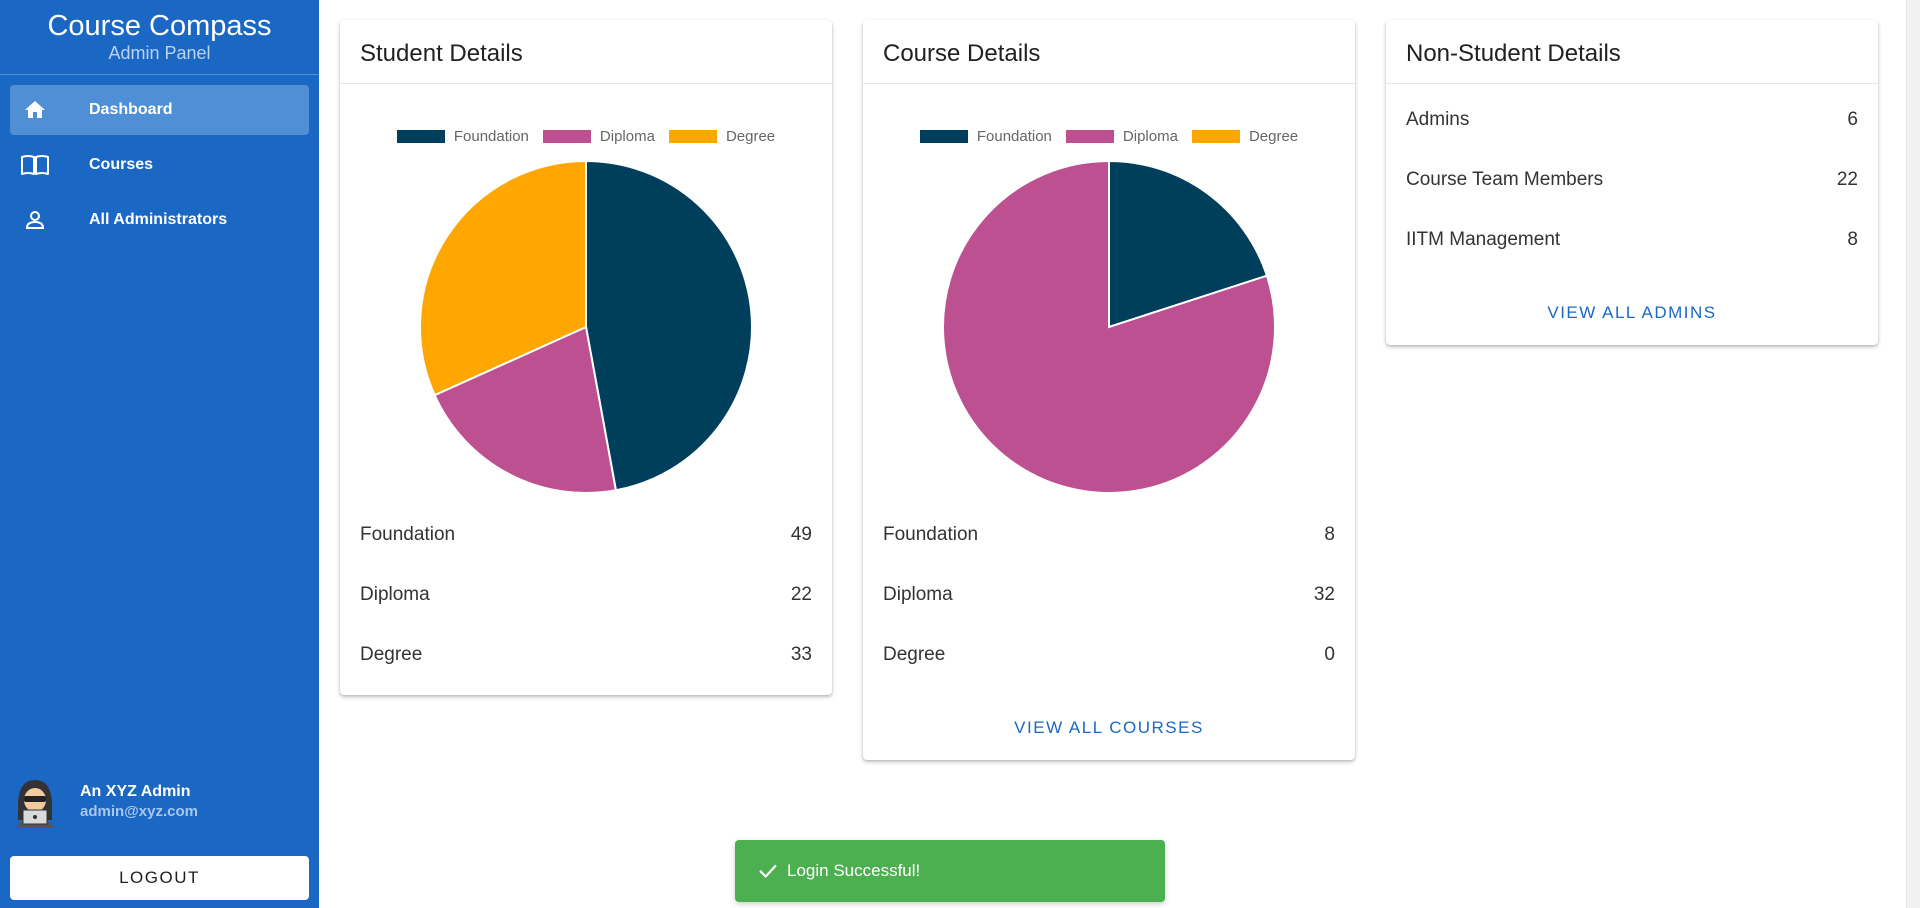 The height and width of the screenshot is (908, 1920). I want to click on stat-value: 49, so click(801, 534).